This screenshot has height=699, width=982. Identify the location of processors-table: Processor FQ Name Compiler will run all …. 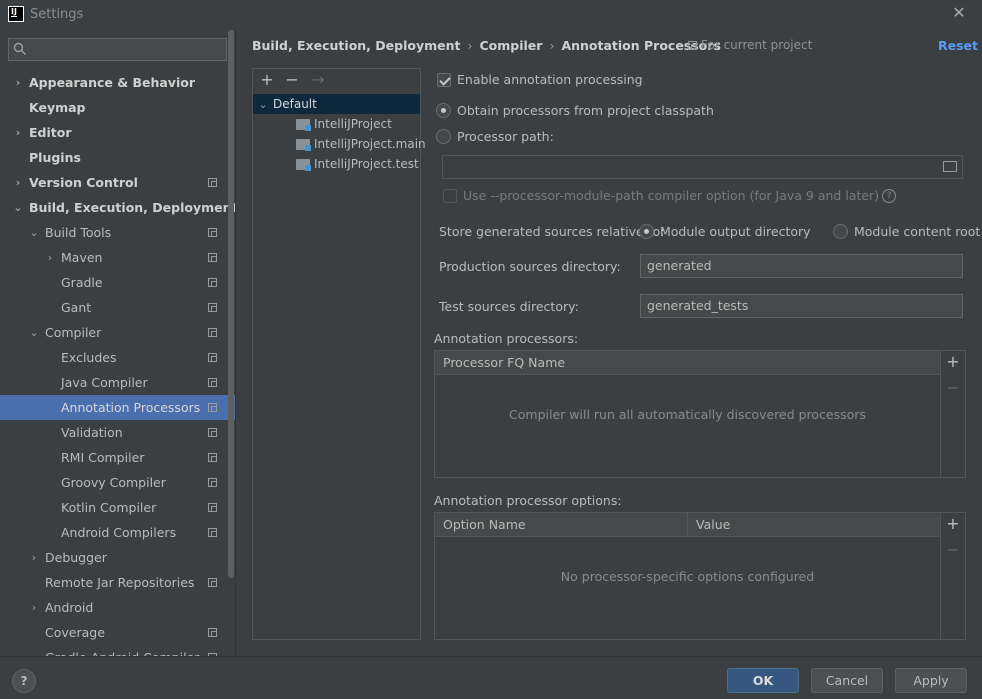
(700, 414).